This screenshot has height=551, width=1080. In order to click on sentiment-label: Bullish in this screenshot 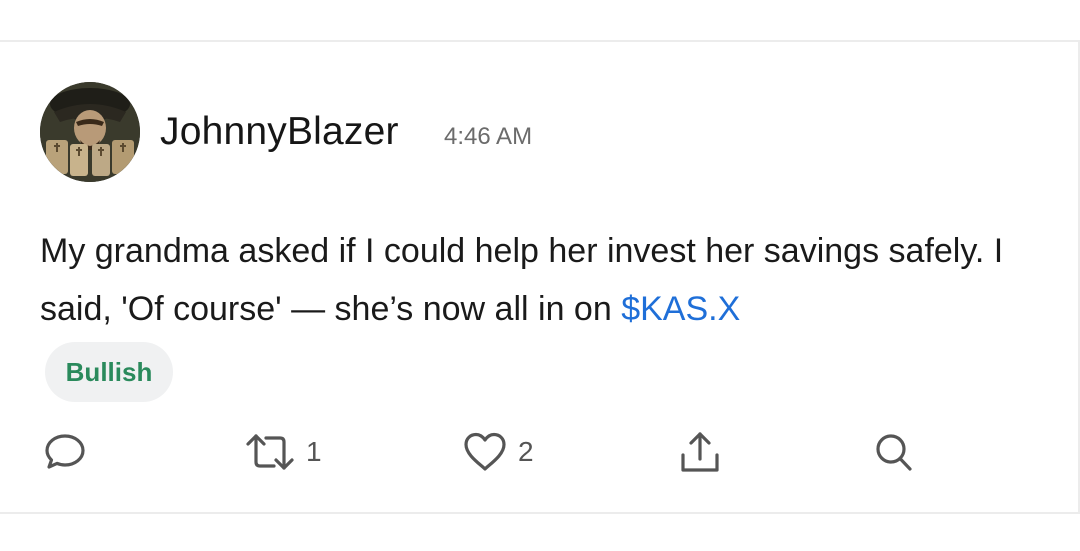, I will do `click(109, 371)`.